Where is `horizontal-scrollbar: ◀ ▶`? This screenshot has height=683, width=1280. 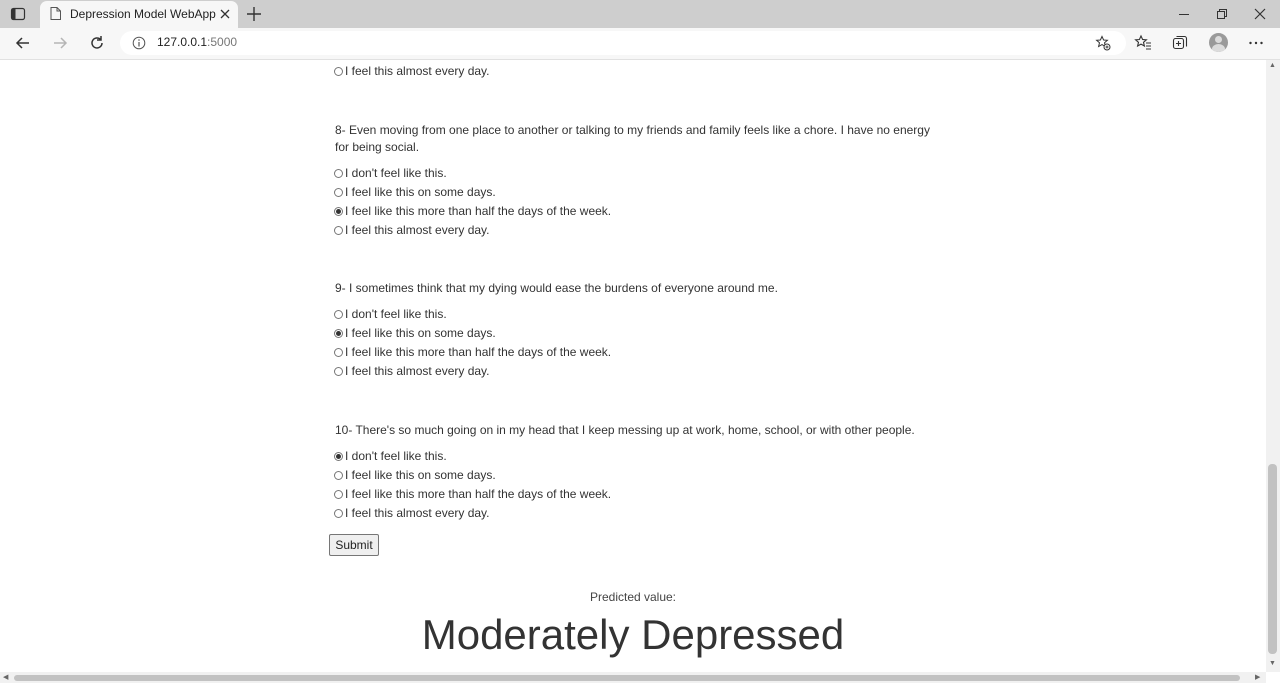 horizontal-scrollbar: ◀ ▶ is located at coordinates (633, 677).